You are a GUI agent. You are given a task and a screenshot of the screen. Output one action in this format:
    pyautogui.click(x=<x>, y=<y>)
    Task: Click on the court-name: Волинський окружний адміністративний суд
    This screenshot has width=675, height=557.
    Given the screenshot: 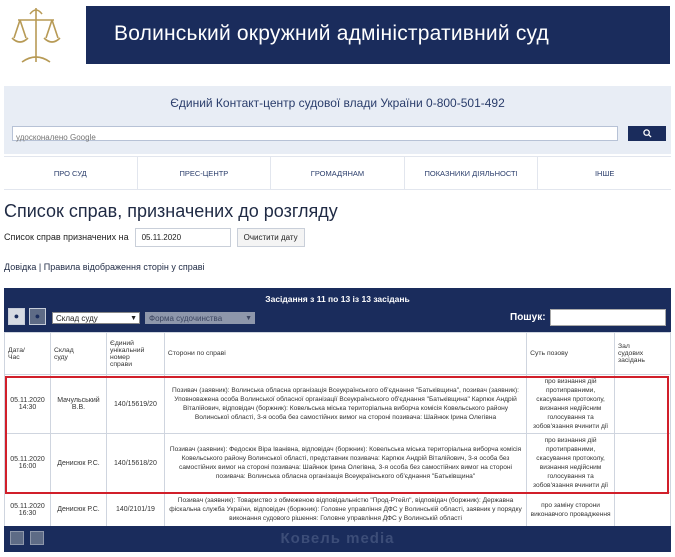 What is the action you would take?
    pyautogui.click(x=331, y=33)
    